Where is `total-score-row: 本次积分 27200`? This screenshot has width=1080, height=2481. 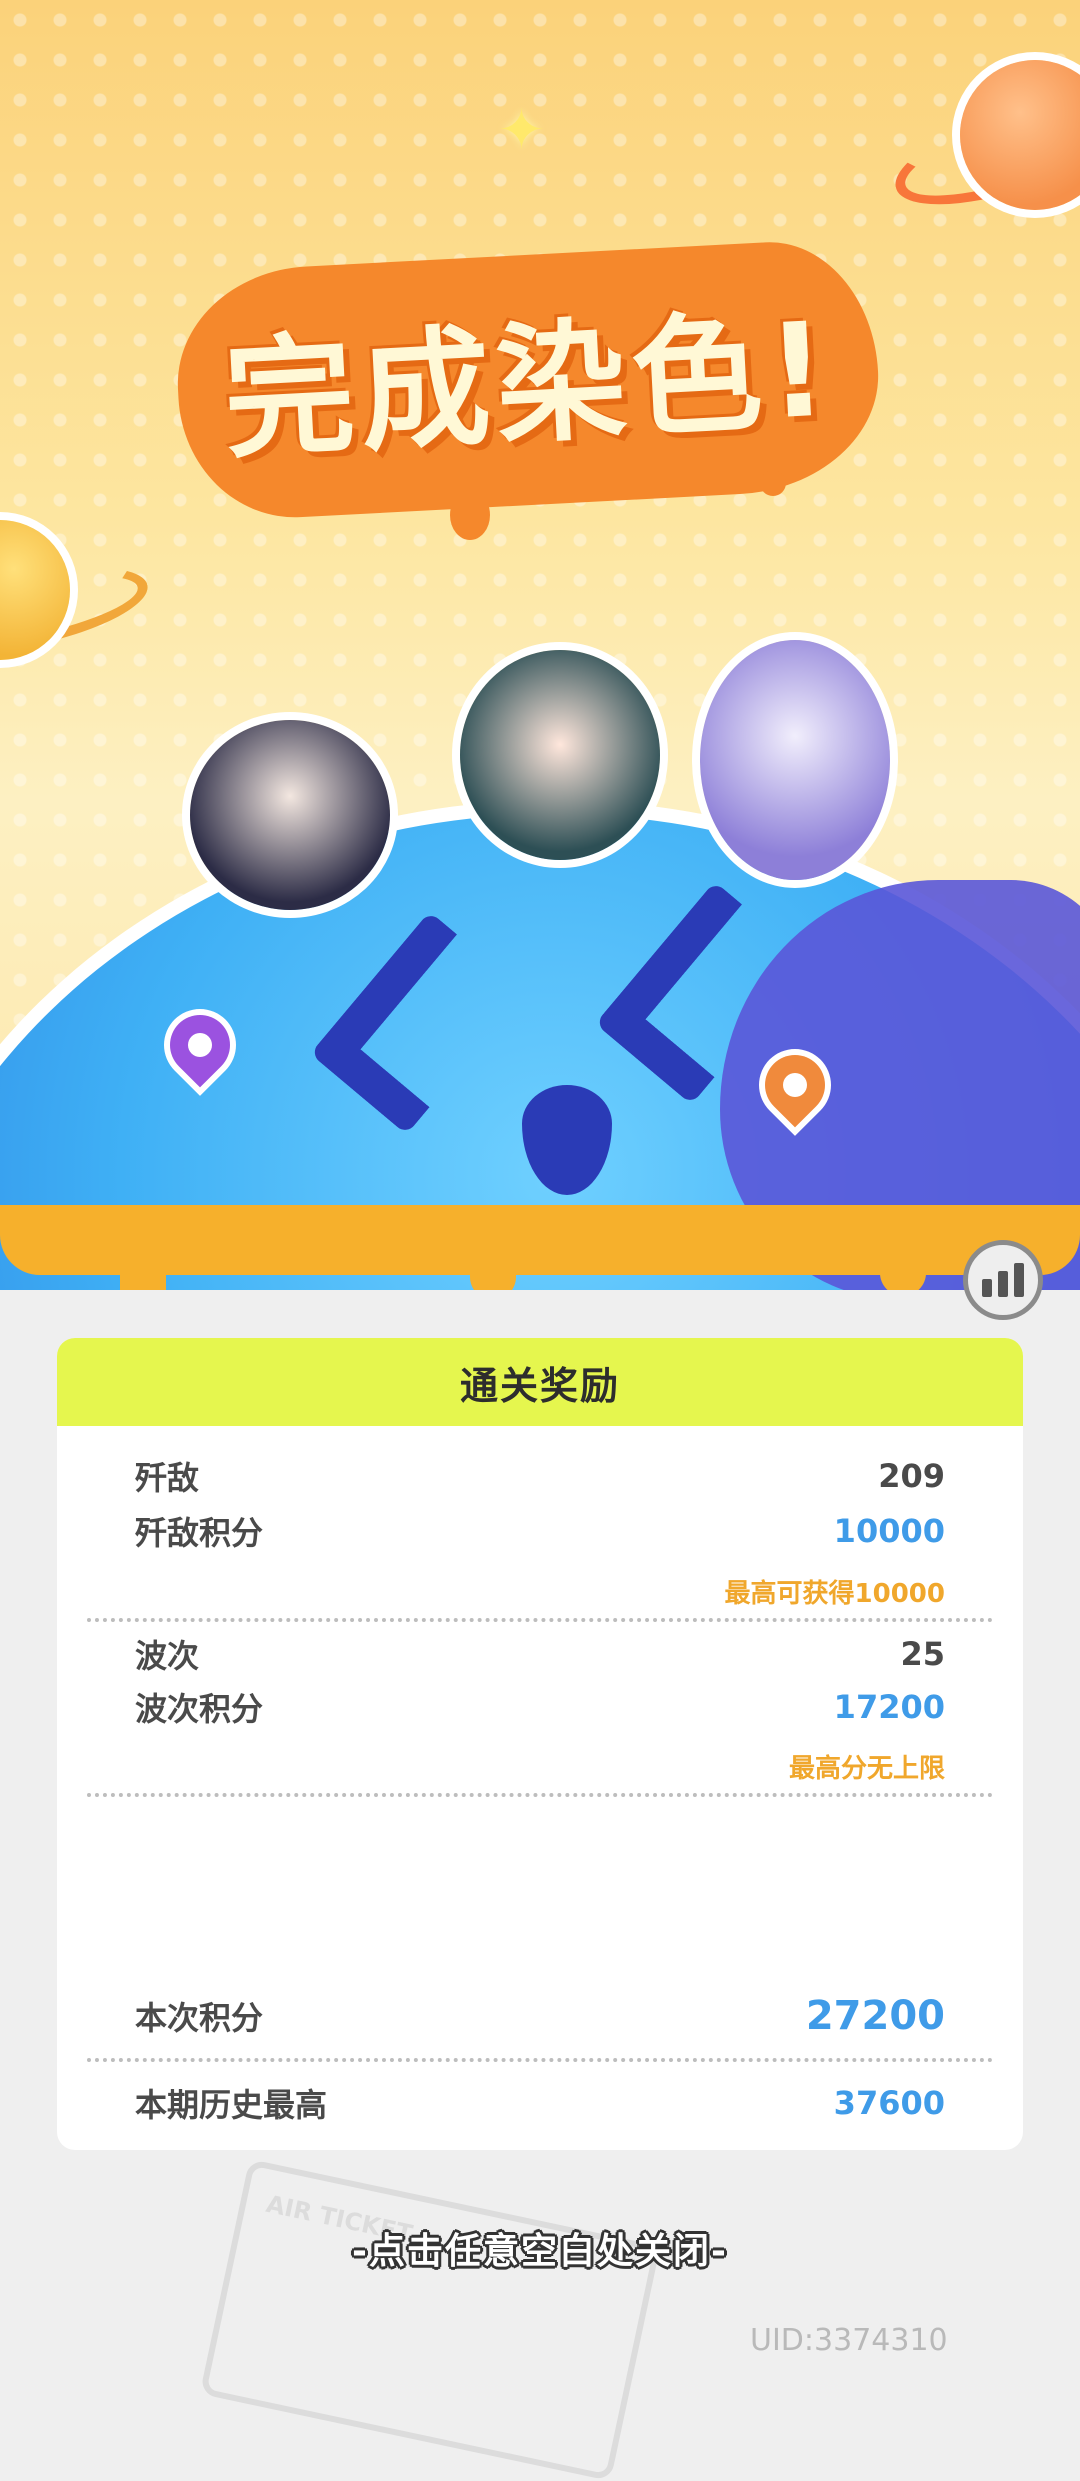
total-score-row: 本次积分 27200 is located at coordinates (540, 2016).